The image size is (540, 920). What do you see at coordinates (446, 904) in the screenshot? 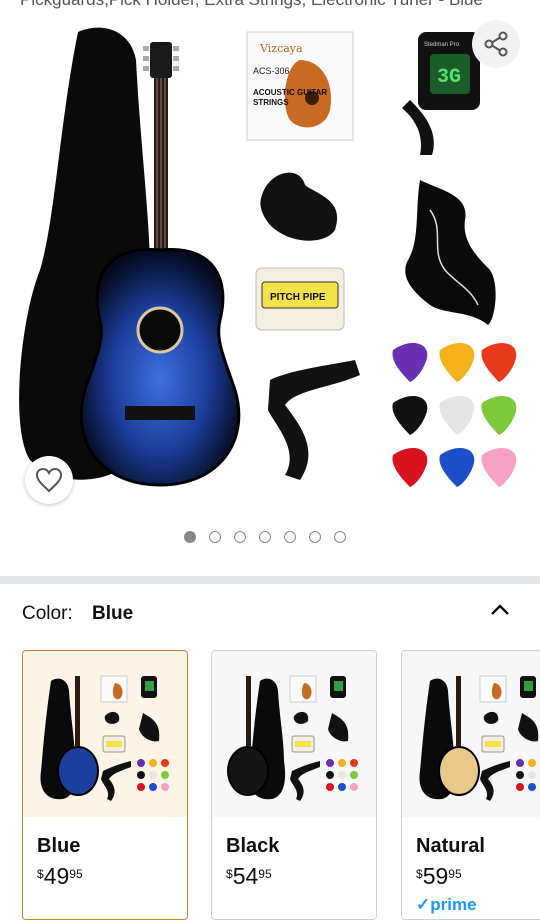
I see `prime-badge: ✓prime` at bounding box center [446, 904].